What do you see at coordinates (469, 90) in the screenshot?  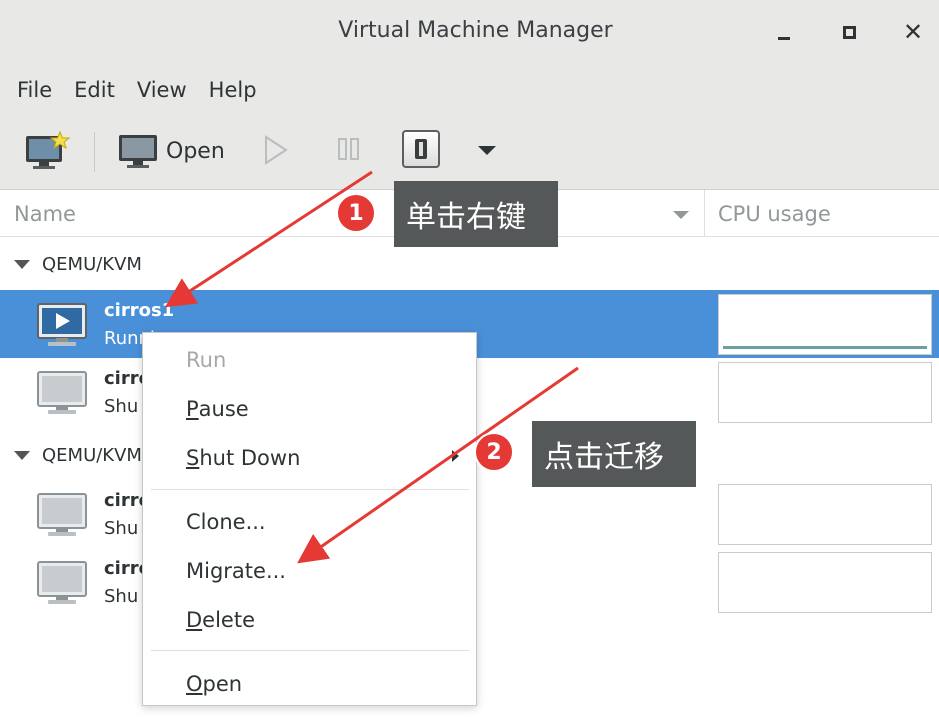 I see `menu-bar: File Edit View Help` at bounding box center [469, 90].